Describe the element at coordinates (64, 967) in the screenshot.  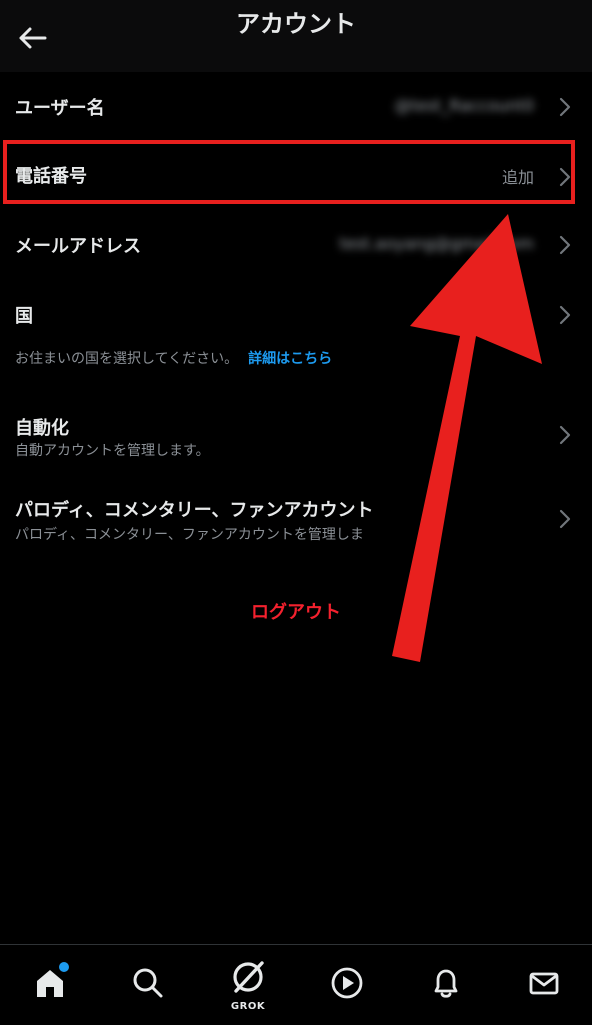
I see `home-unread-dot` at that location.